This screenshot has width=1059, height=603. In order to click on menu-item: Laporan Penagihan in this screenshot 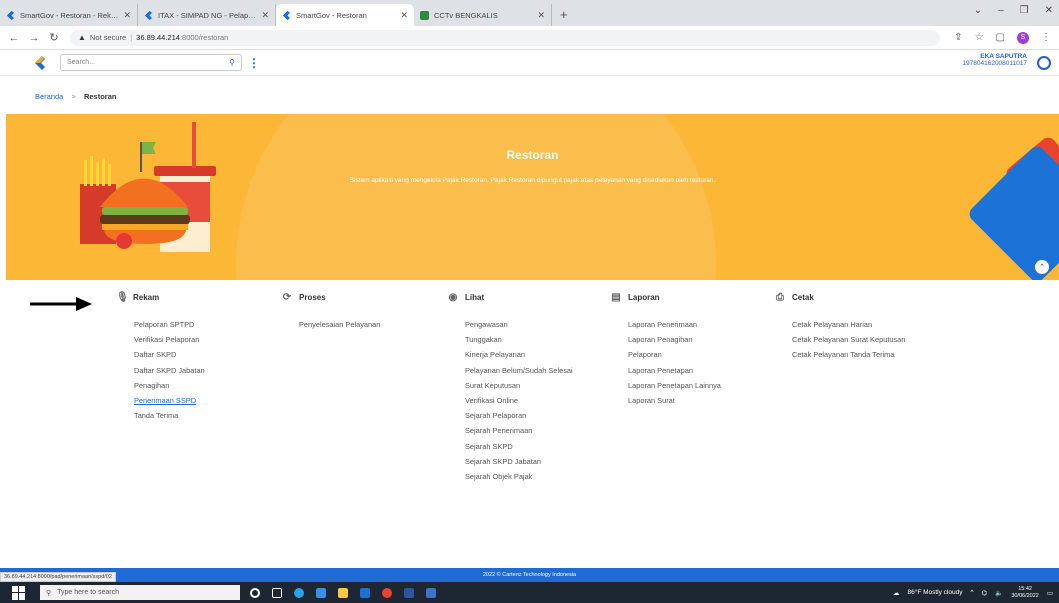, I will do `click(666, 339)`.